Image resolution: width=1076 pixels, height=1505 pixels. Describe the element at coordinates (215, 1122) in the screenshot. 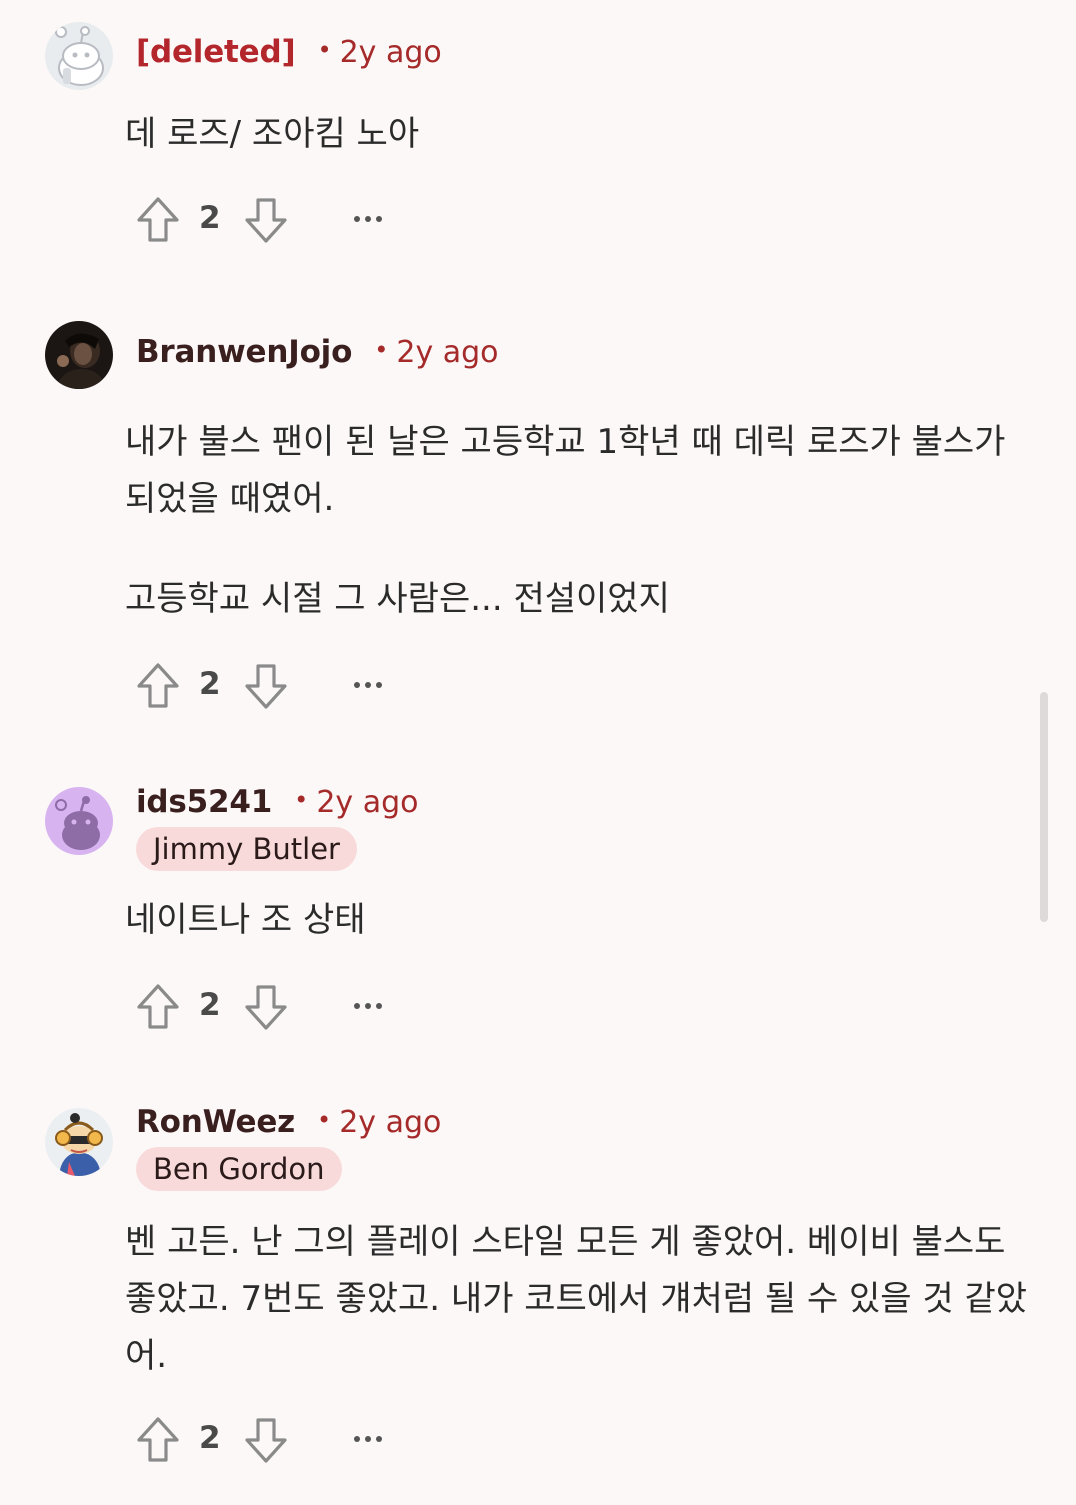

I see `username: RonWeez` at that location.